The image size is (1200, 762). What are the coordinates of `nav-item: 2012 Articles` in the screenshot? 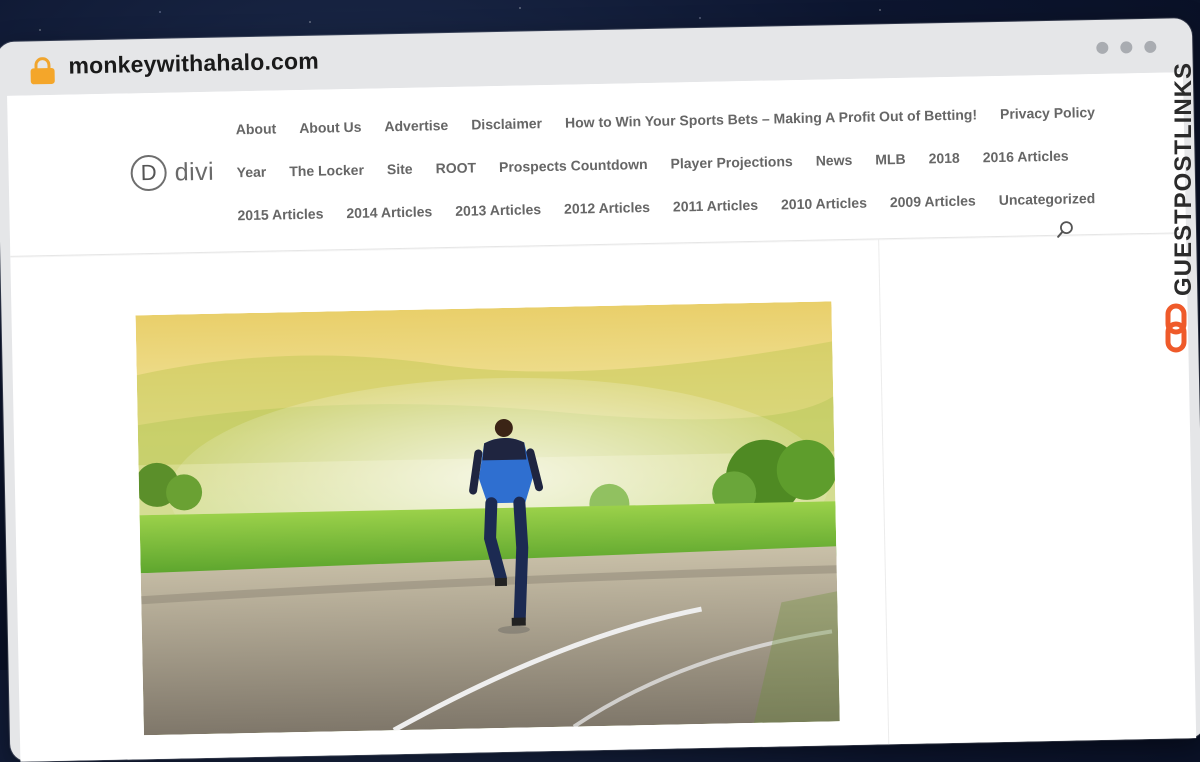 It's located at (607, 207).